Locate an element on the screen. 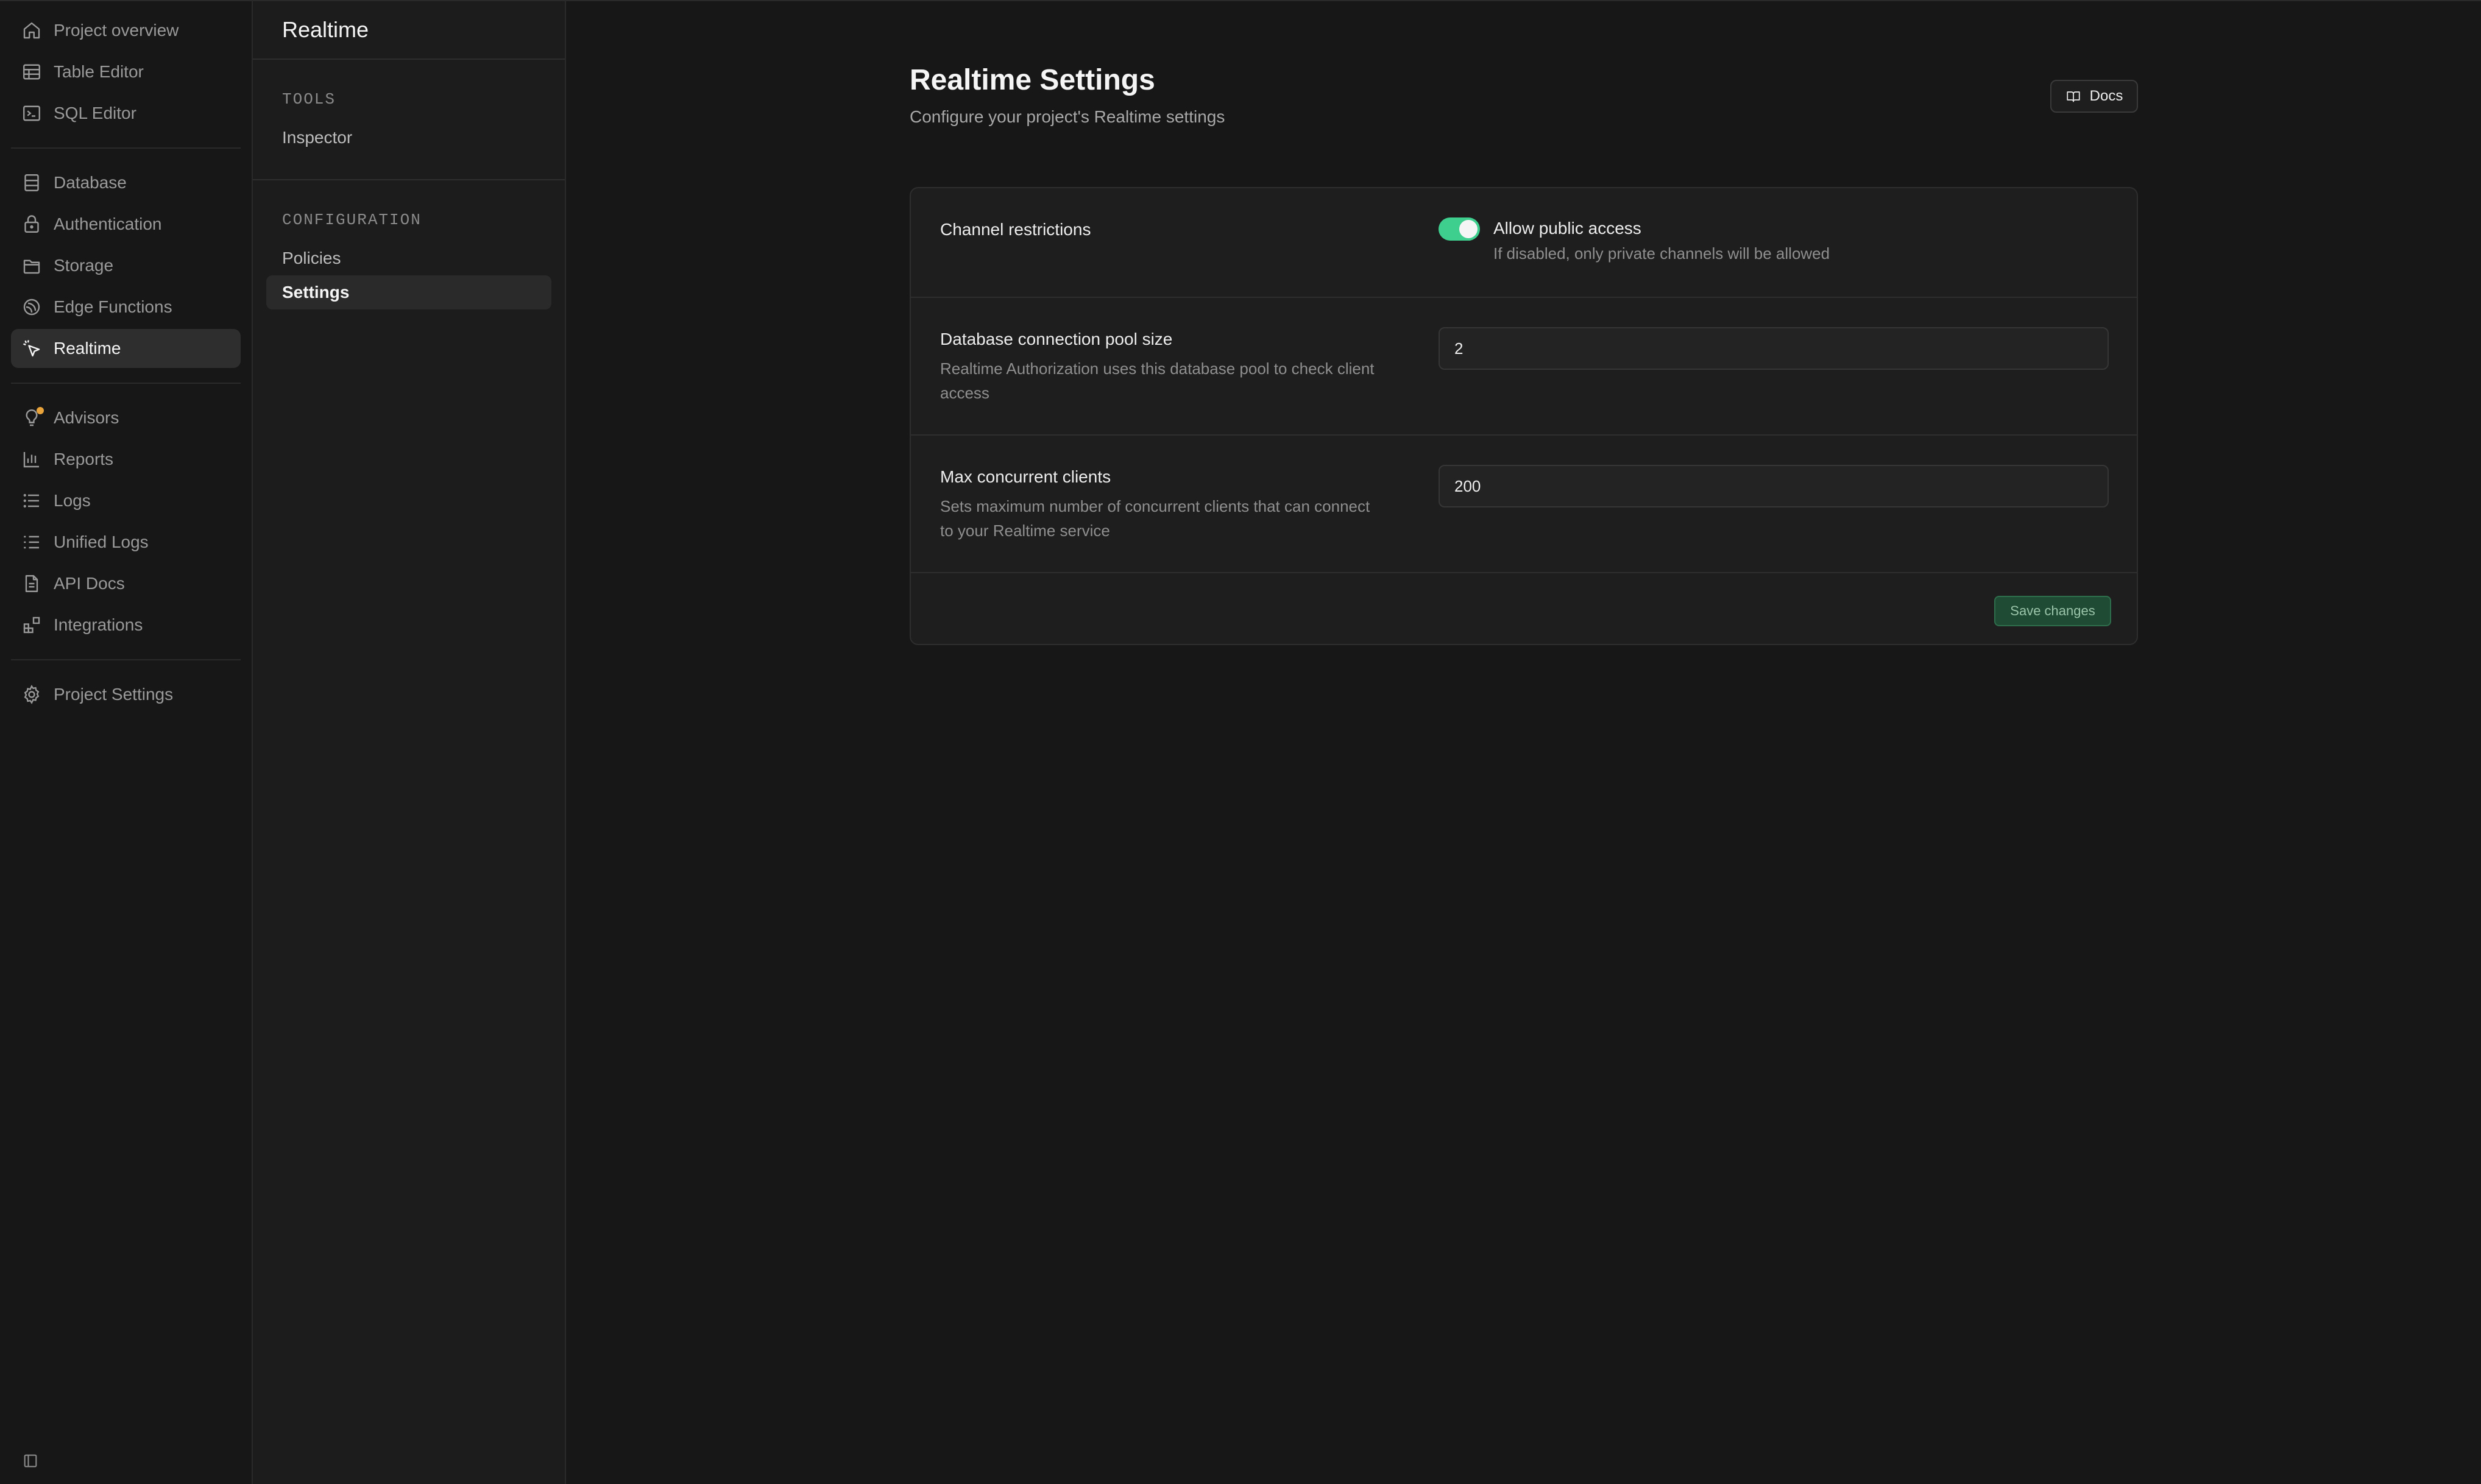 The image size is (2481, 1484). nav-item-label: API Docs is located at coordinates (89, 583).